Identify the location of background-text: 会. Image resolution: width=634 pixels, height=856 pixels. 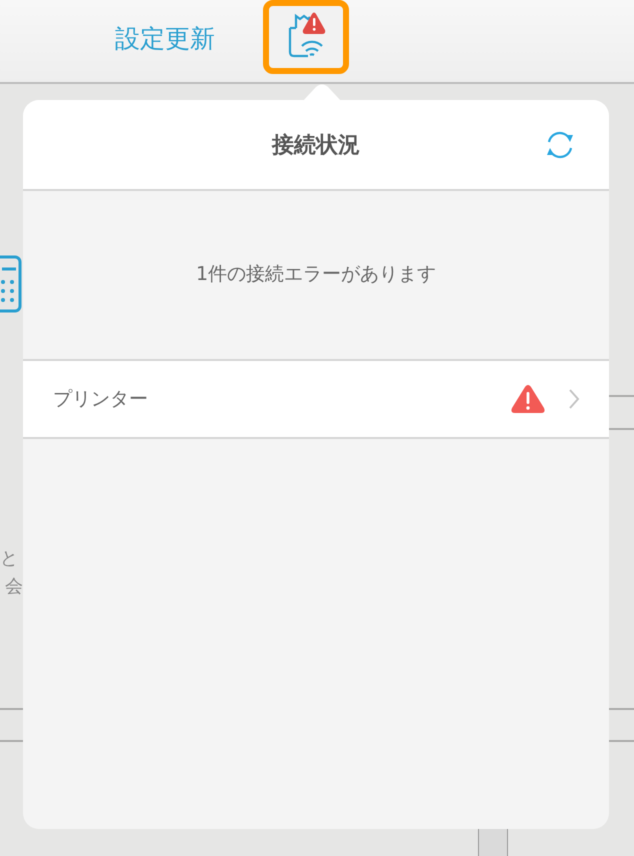
(14, 587).